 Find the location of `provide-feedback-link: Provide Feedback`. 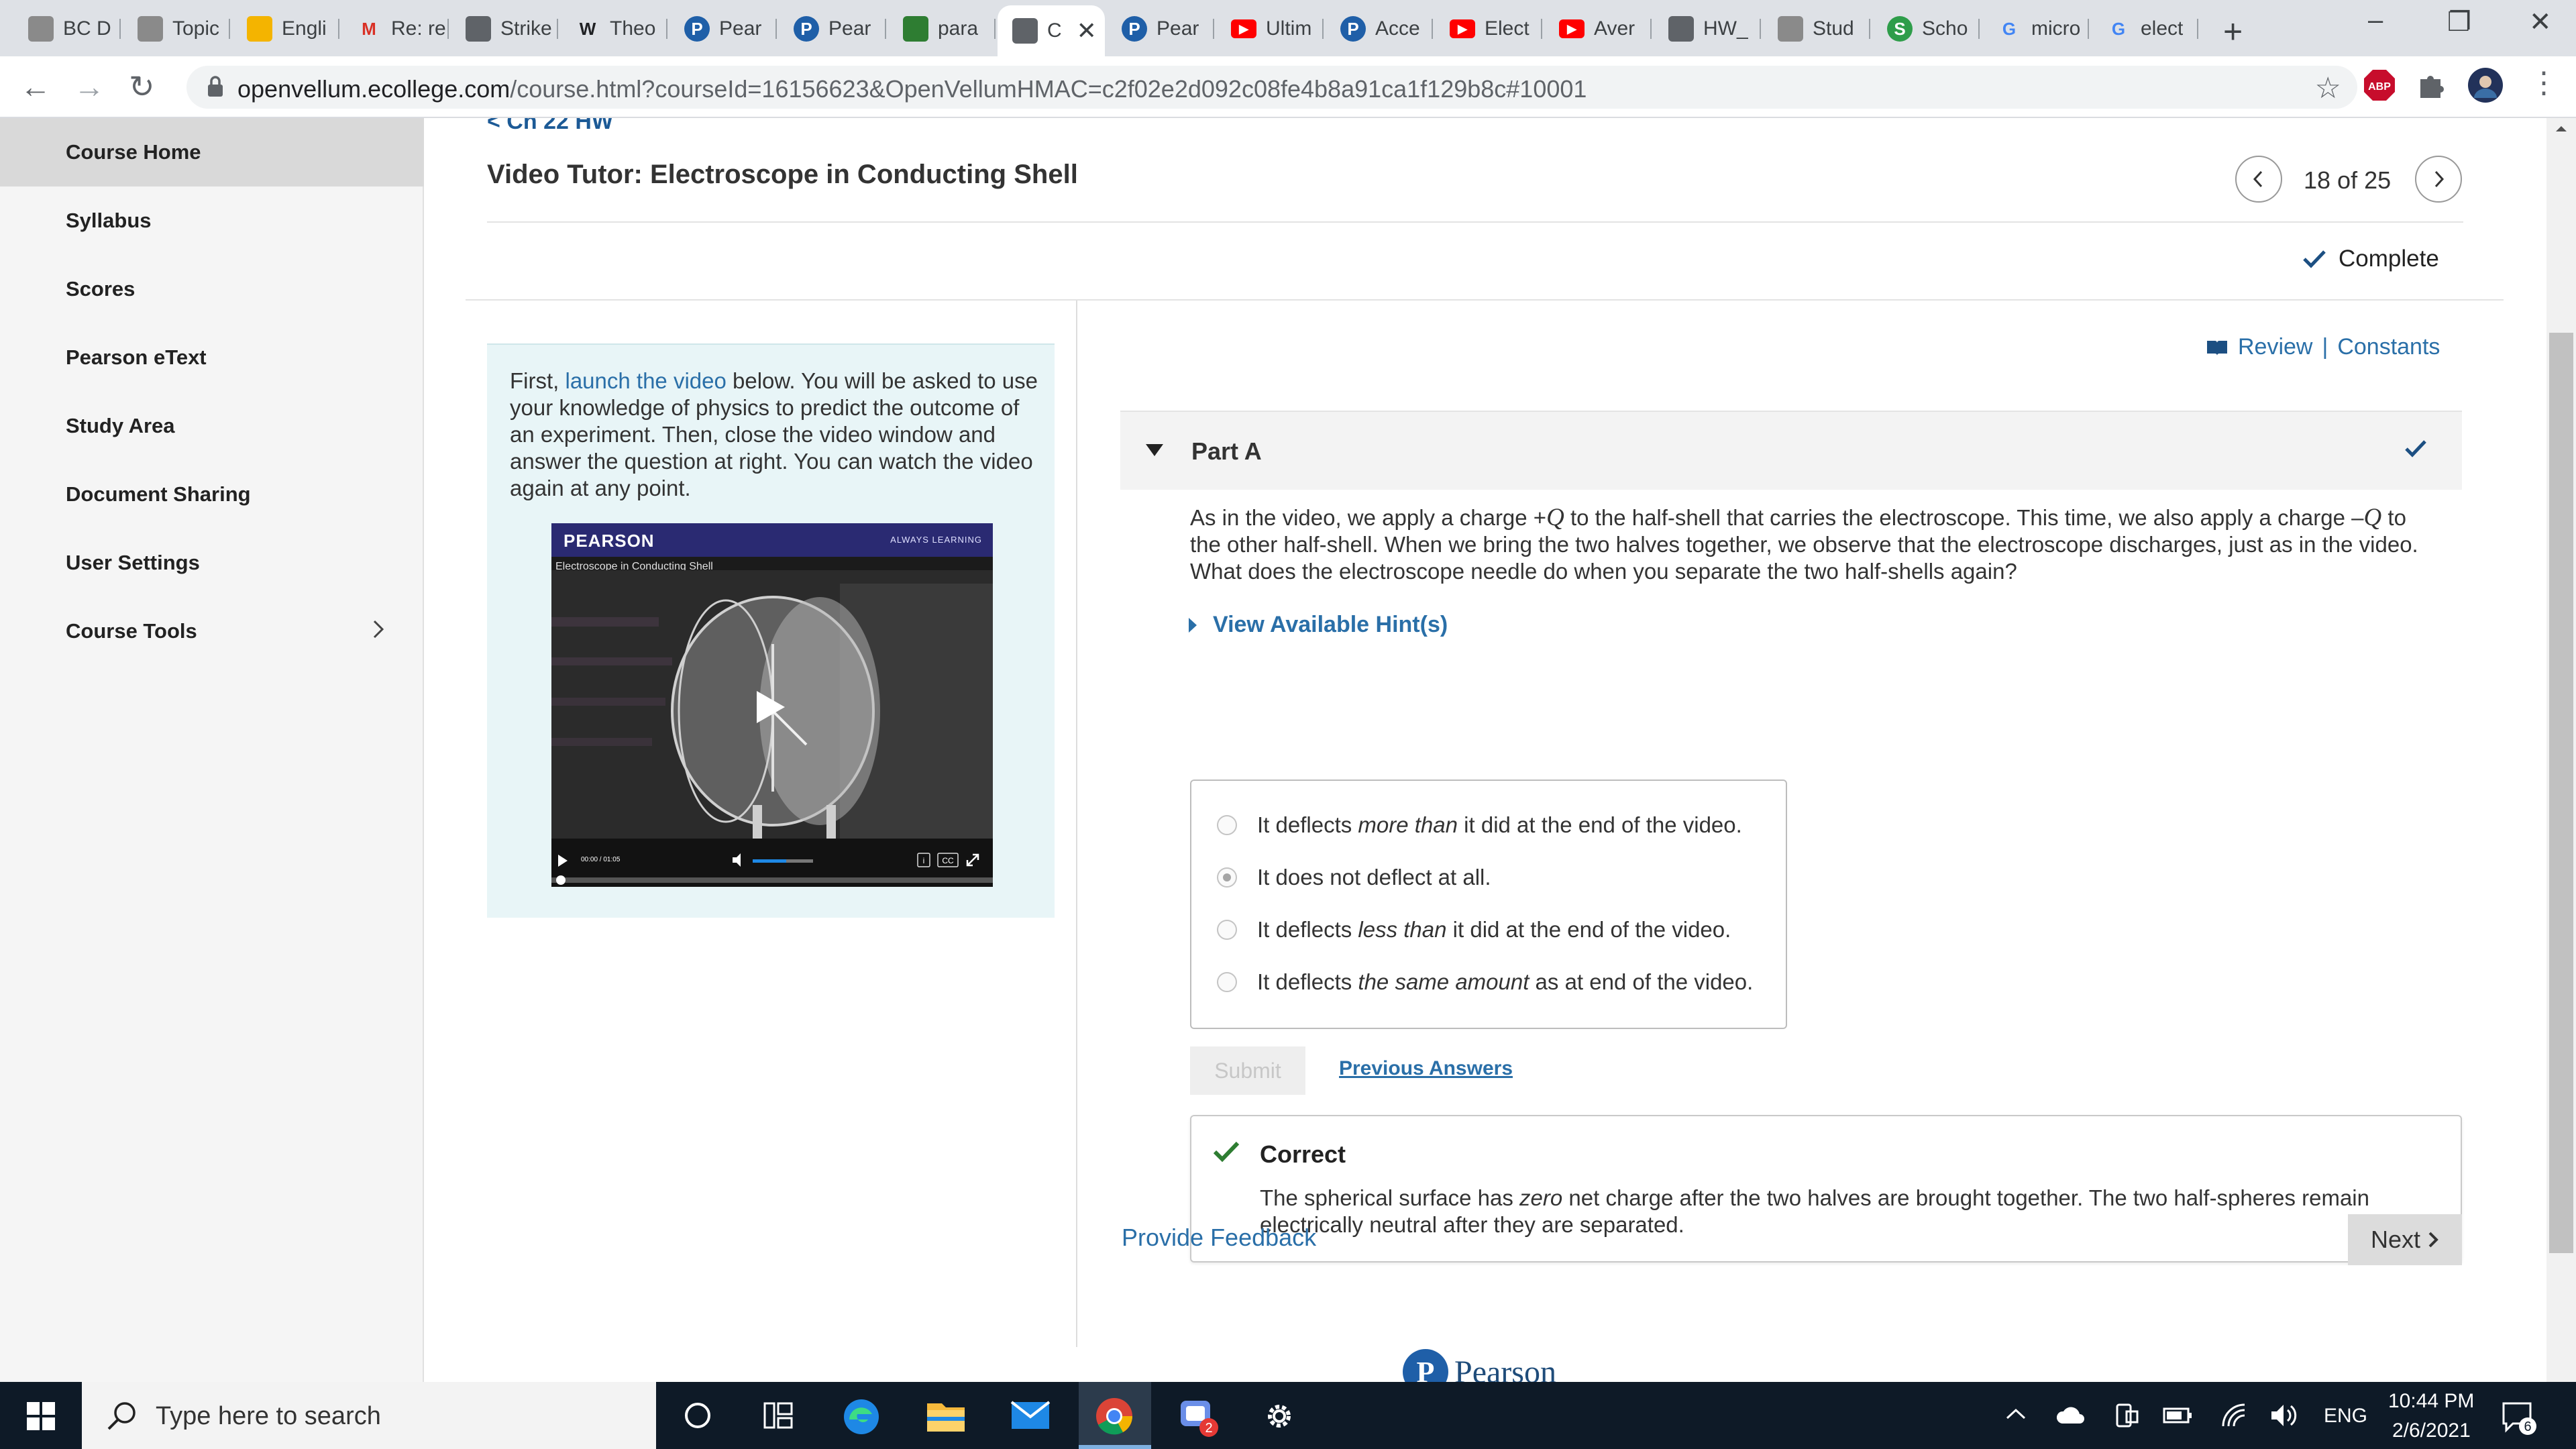

provide-feedback-link: Provide Feedback is located at coordinates (1219, 1238).